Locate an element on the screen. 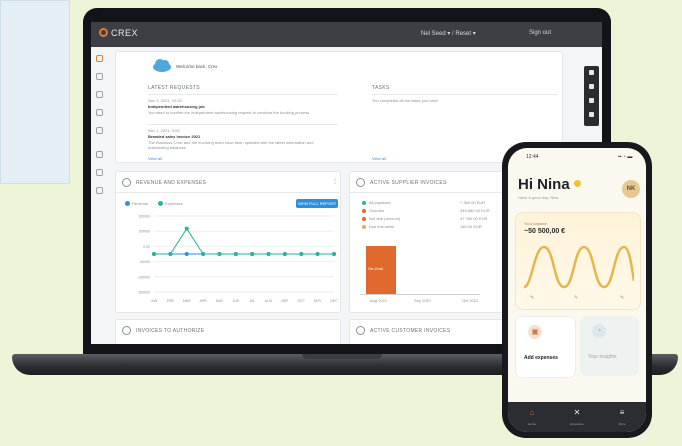 This screenshot has width=682, height=446. tool-4-icon is located at coordinates (591, 114).